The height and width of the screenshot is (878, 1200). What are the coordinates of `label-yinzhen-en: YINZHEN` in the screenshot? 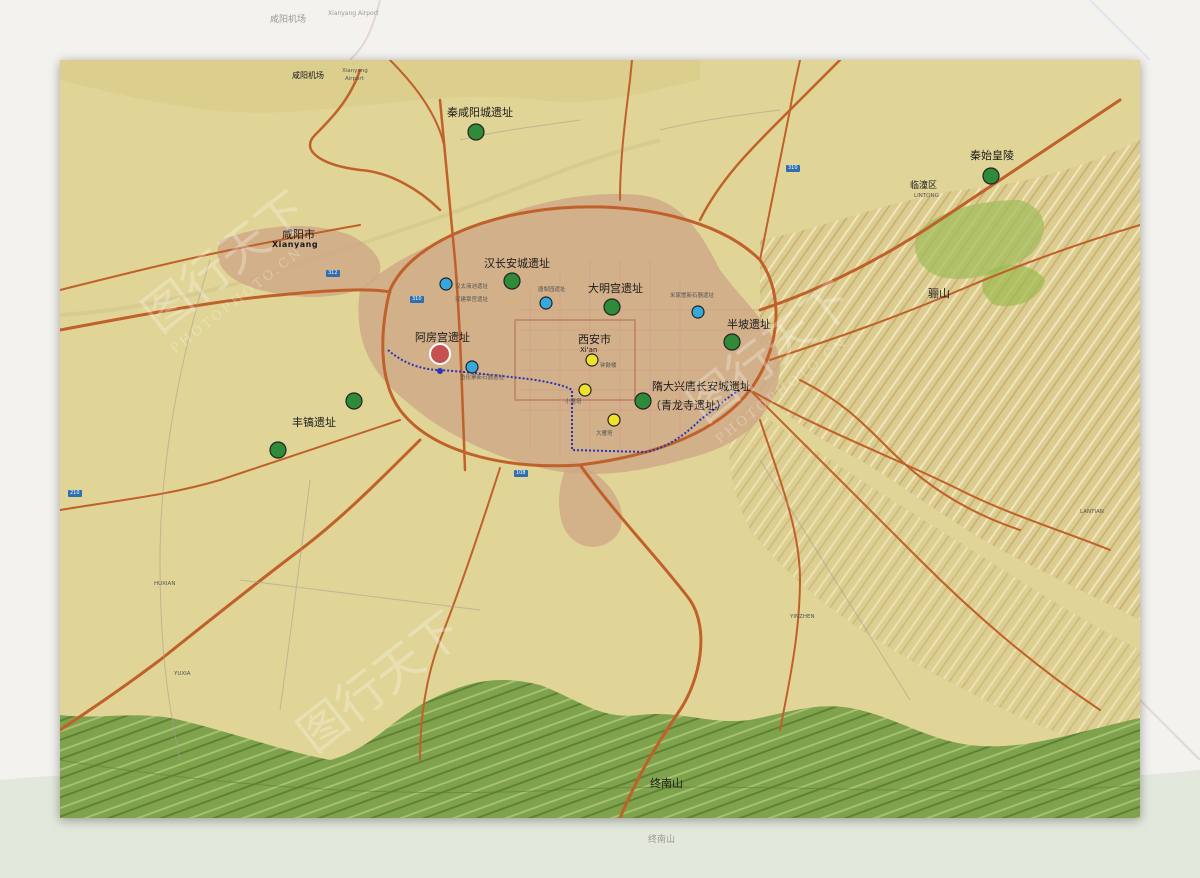 It's located at (802, 617).